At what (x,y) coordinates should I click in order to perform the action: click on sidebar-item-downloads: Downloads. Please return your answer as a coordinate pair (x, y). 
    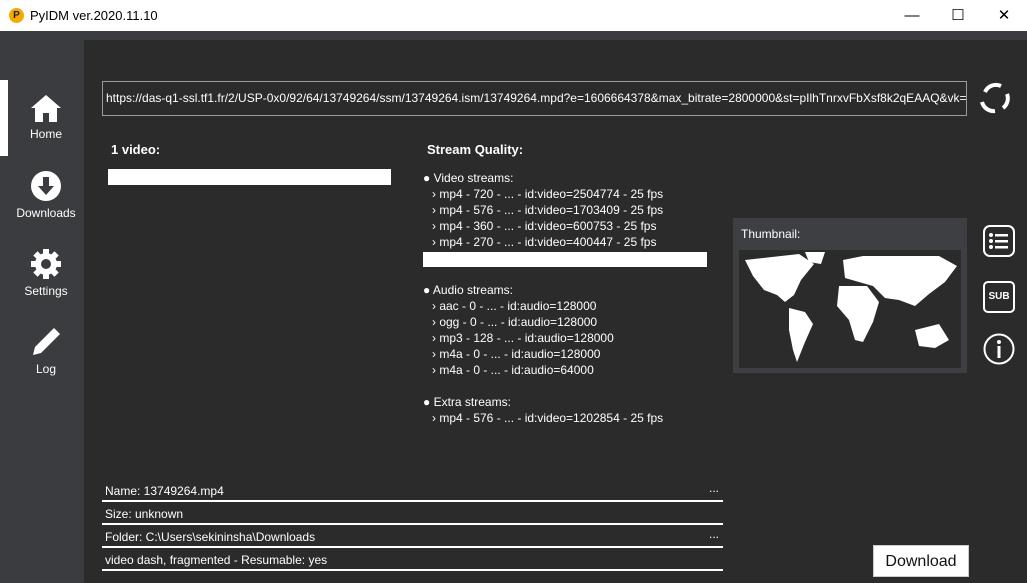
    Looking at the image, I should click on (46, 195).